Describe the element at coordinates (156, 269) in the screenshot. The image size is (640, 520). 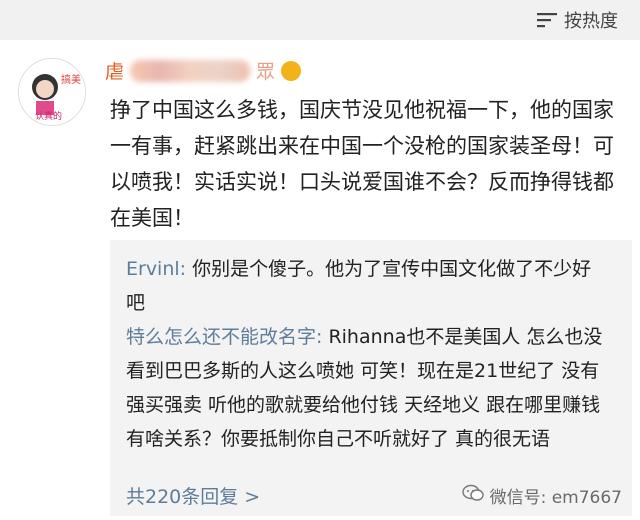
I see `reply-author: Ervinl:` at that location.